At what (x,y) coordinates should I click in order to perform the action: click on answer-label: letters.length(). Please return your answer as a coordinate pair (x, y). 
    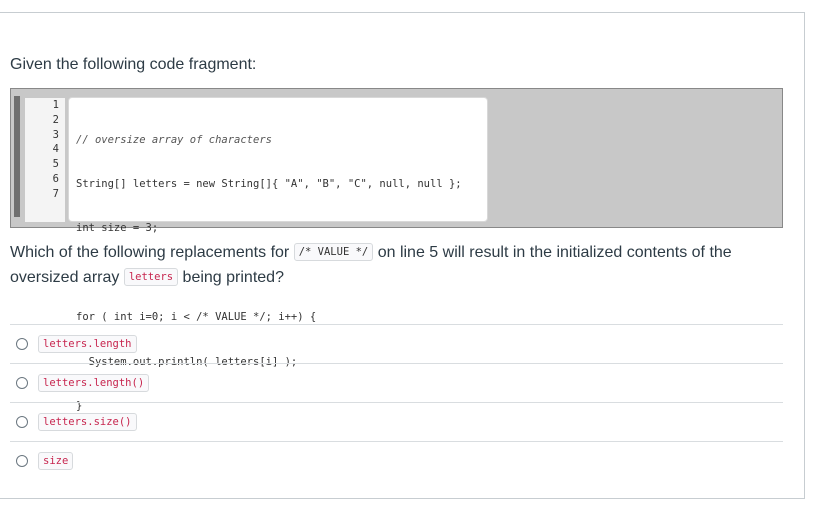
    Looking at the image, I should click on (94, 383).